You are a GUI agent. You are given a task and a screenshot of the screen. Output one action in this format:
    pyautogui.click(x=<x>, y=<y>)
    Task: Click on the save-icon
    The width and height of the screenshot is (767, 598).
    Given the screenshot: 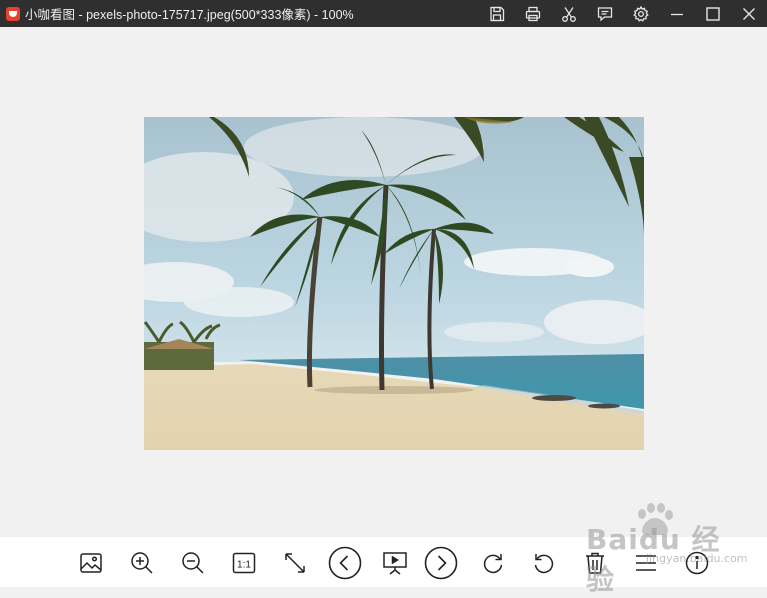 What is the action you would take?
    pyautogui.click(x=497, y=13)
    